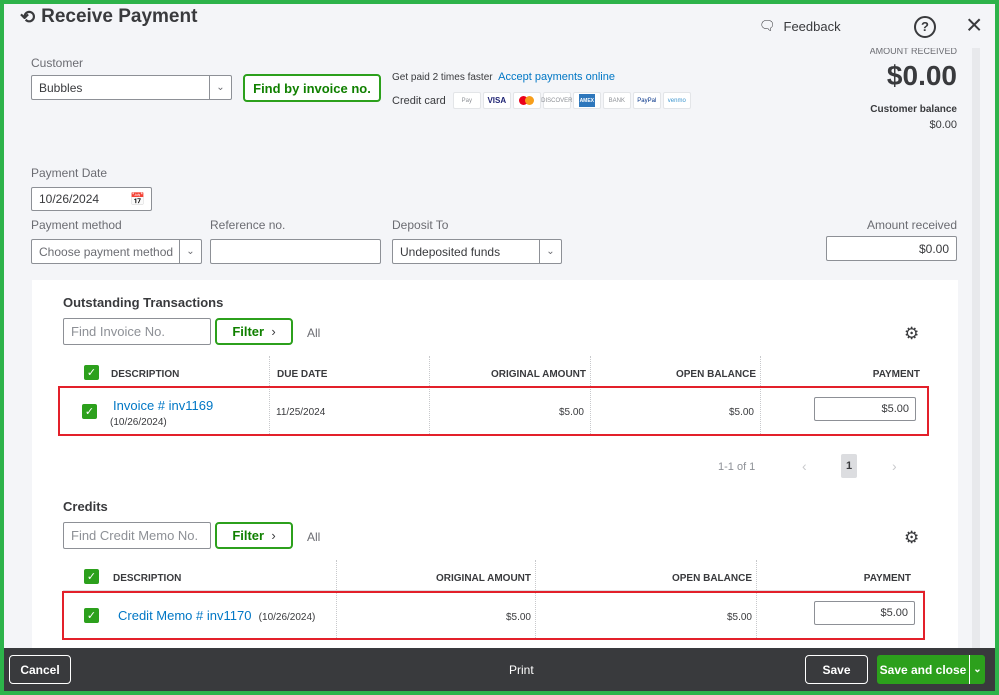 This screenshot has width=999, height=695. Describe the element at coordinates (676, 100) in the screenshot. I see `venmo-icon: venmo` at that location.